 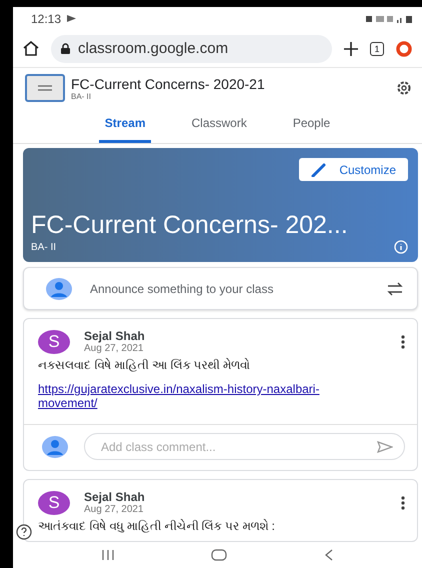 I want to click on tab: People, so click(x=311, y=127).